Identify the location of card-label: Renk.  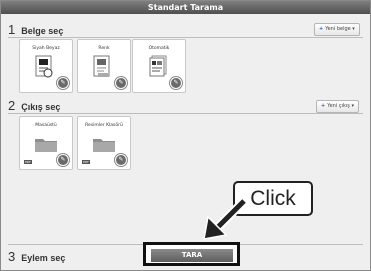
(104, 48).